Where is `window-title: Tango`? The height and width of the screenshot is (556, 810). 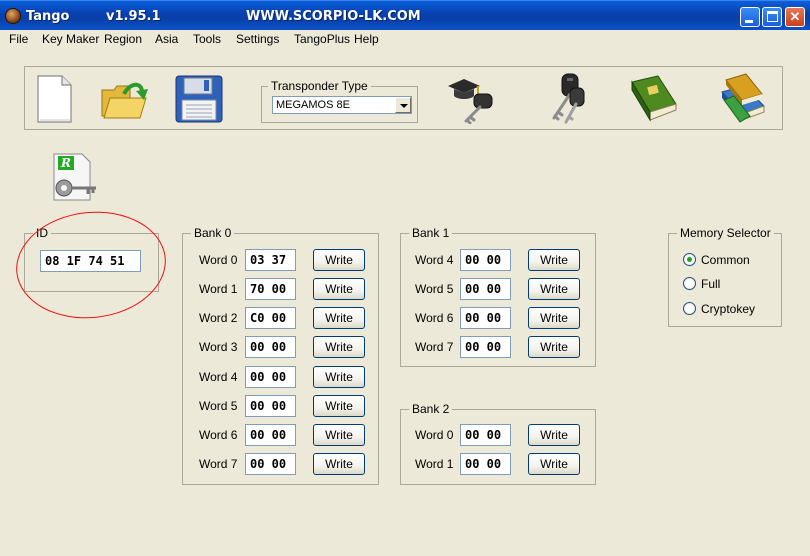
window-title: Tango is located at coordinates (48, 16).